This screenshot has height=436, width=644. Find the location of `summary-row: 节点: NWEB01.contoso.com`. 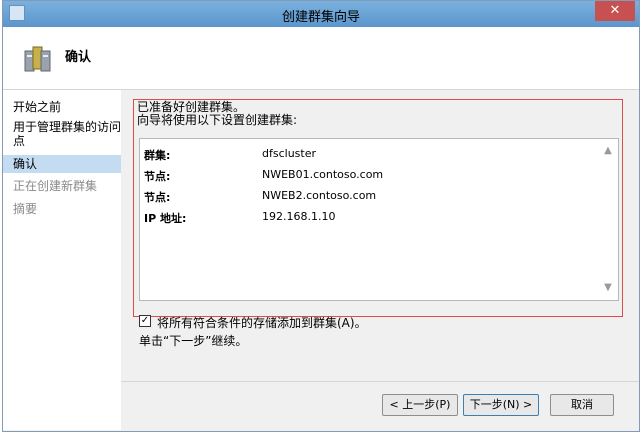

summary-row: 节点: NWEB01.contoso.com is located at coordinates (370, 177).